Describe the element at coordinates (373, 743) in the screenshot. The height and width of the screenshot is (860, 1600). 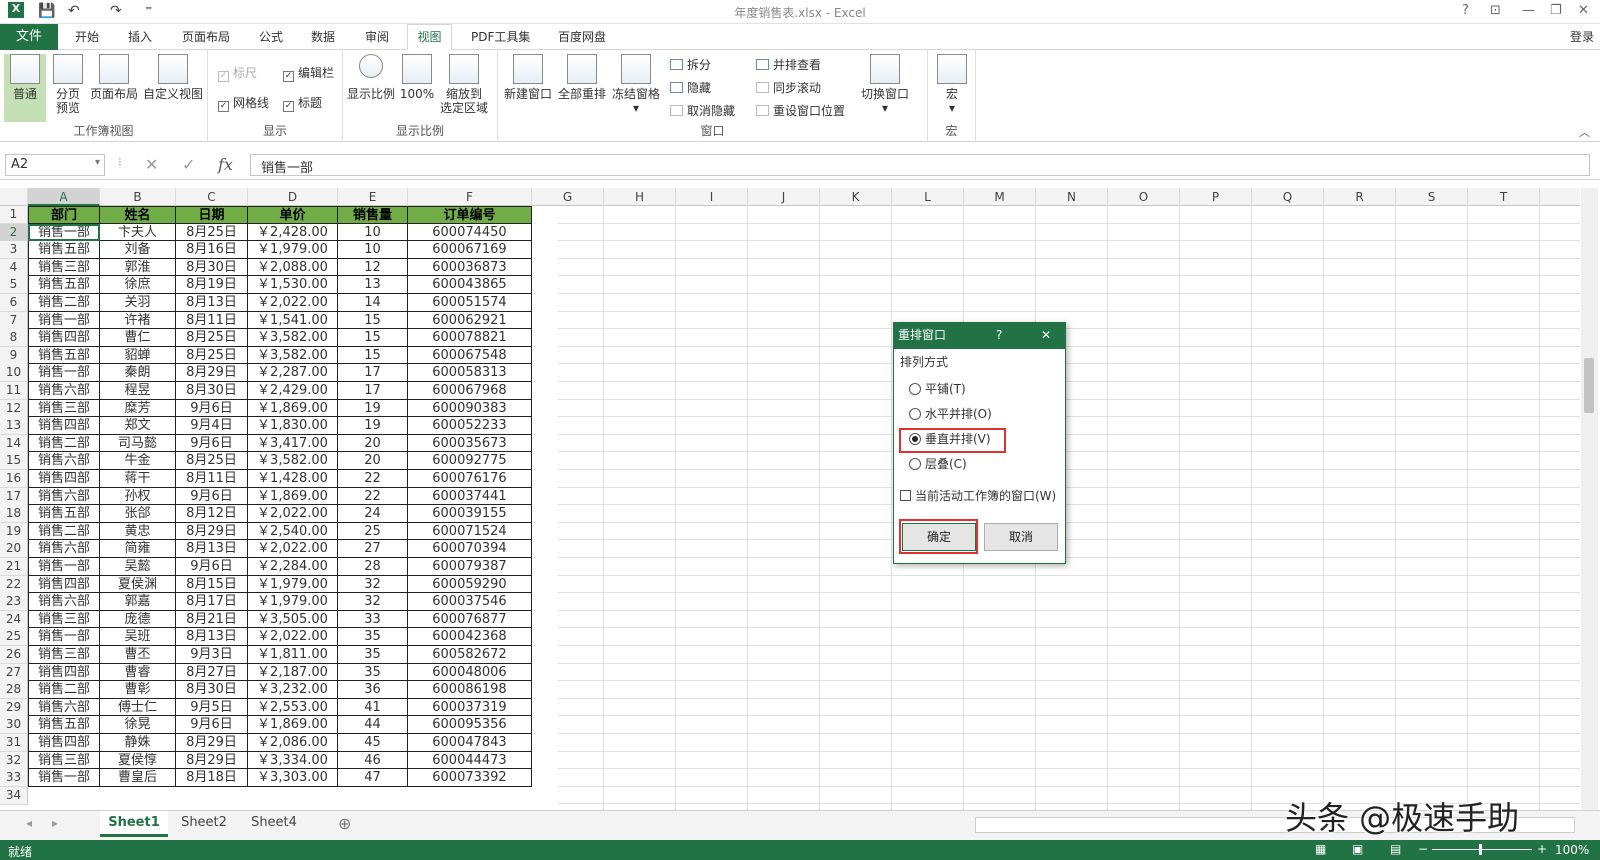
I see `table-cell: 45` at that location.